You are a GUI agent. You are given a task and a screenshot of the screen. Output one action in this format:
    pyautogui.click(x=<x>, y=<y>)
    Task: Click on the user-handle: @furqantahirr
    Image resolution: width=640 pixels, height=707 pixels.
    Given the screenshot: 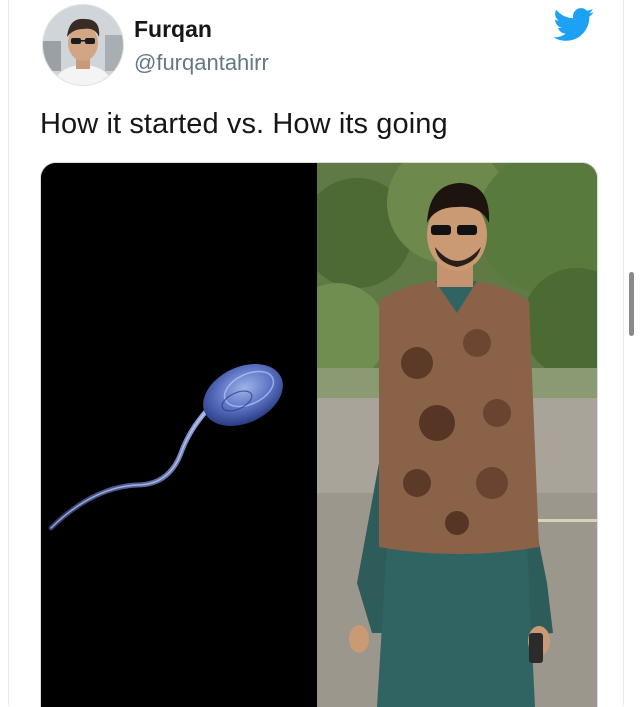 What is the action you would take?
    pyautogui.click(x=201, y=63)
    